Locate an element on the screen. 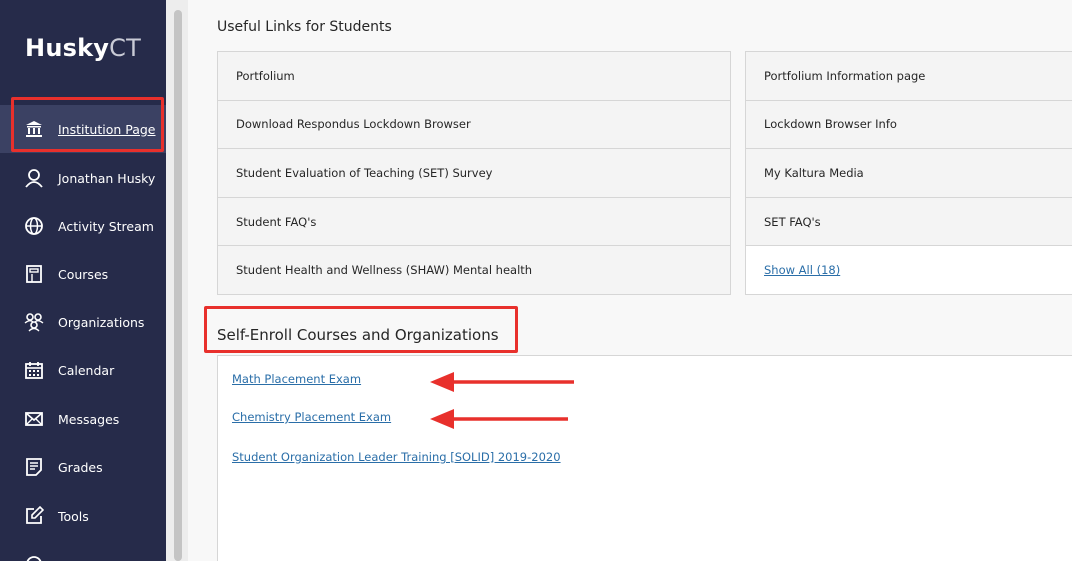 This screenshot has height=561, width=1072. sidebar-item-messages: Messages is located at coordinates (83, 419).